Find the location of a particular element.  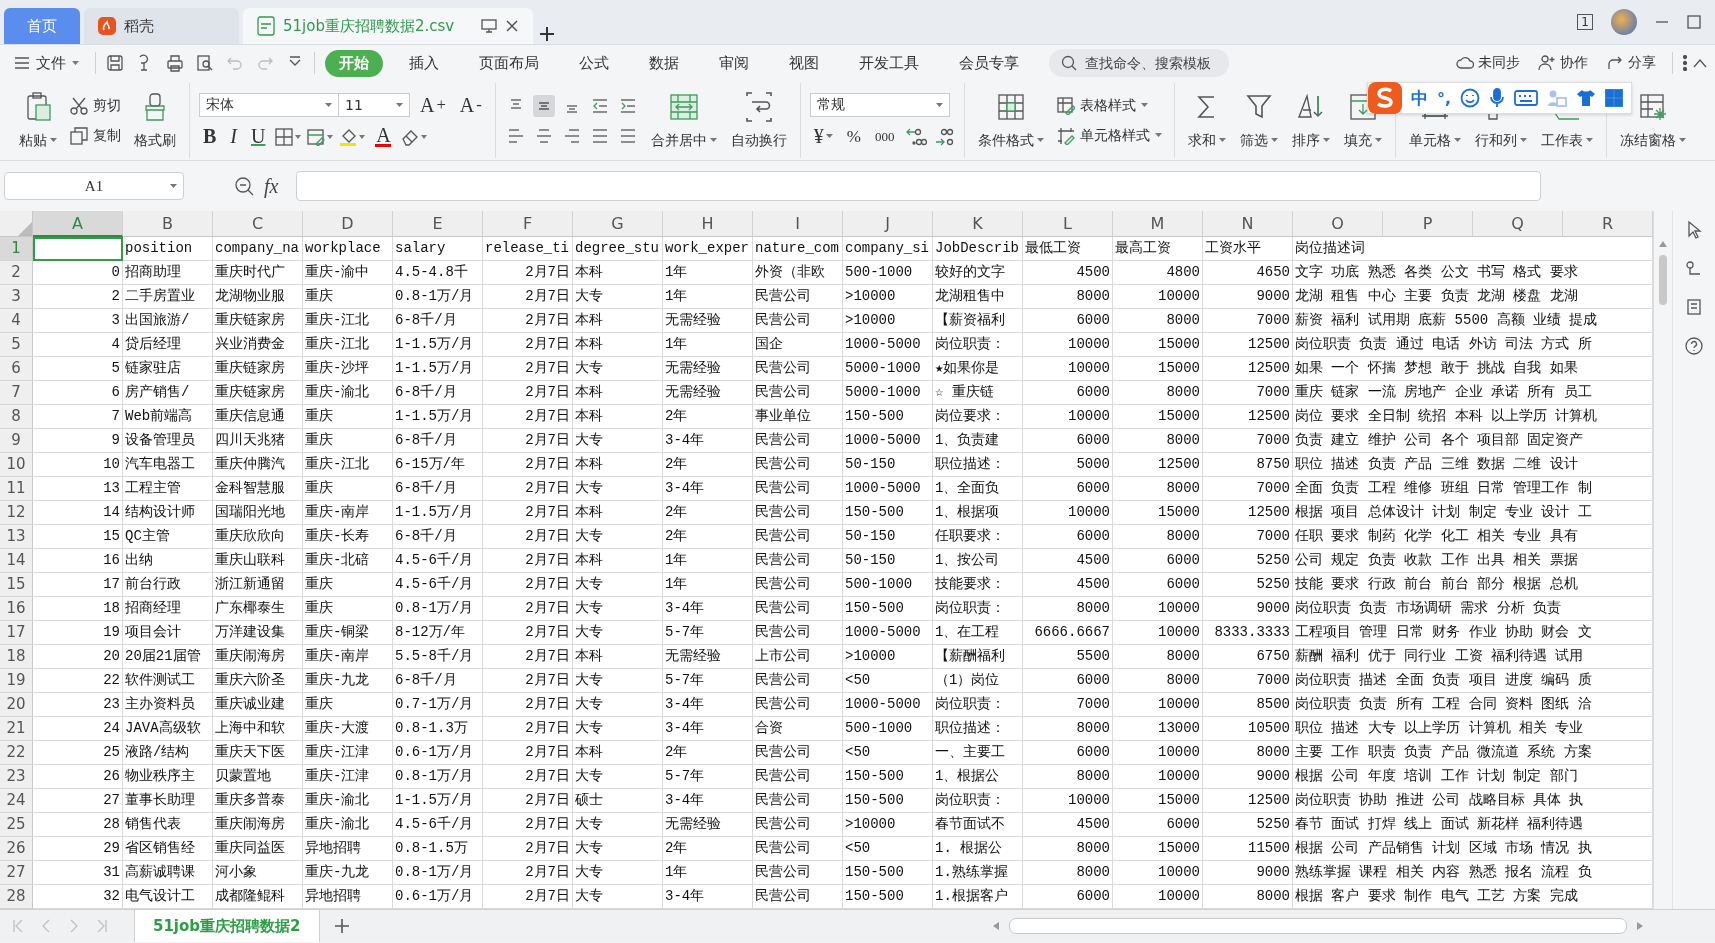

column-header: C is located at coordinates (258, 224).